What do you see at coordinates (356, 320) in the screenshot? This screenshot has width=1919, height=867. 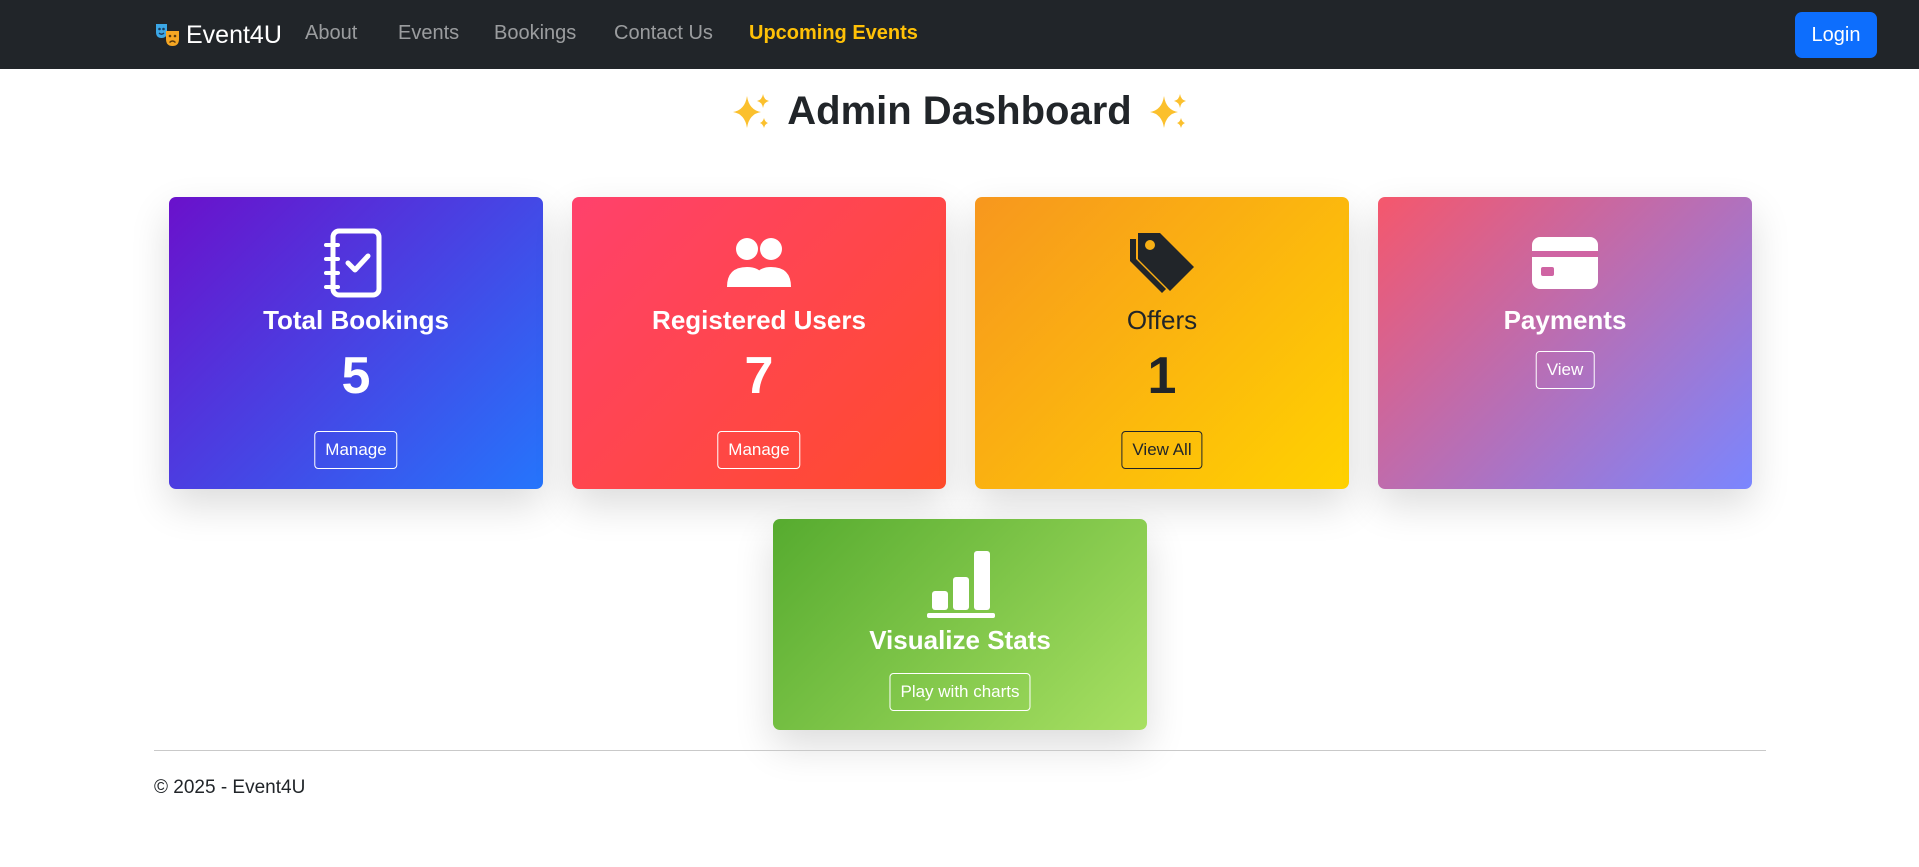 I see `card-title: Total Bookings` at bounding box center [356, 320].